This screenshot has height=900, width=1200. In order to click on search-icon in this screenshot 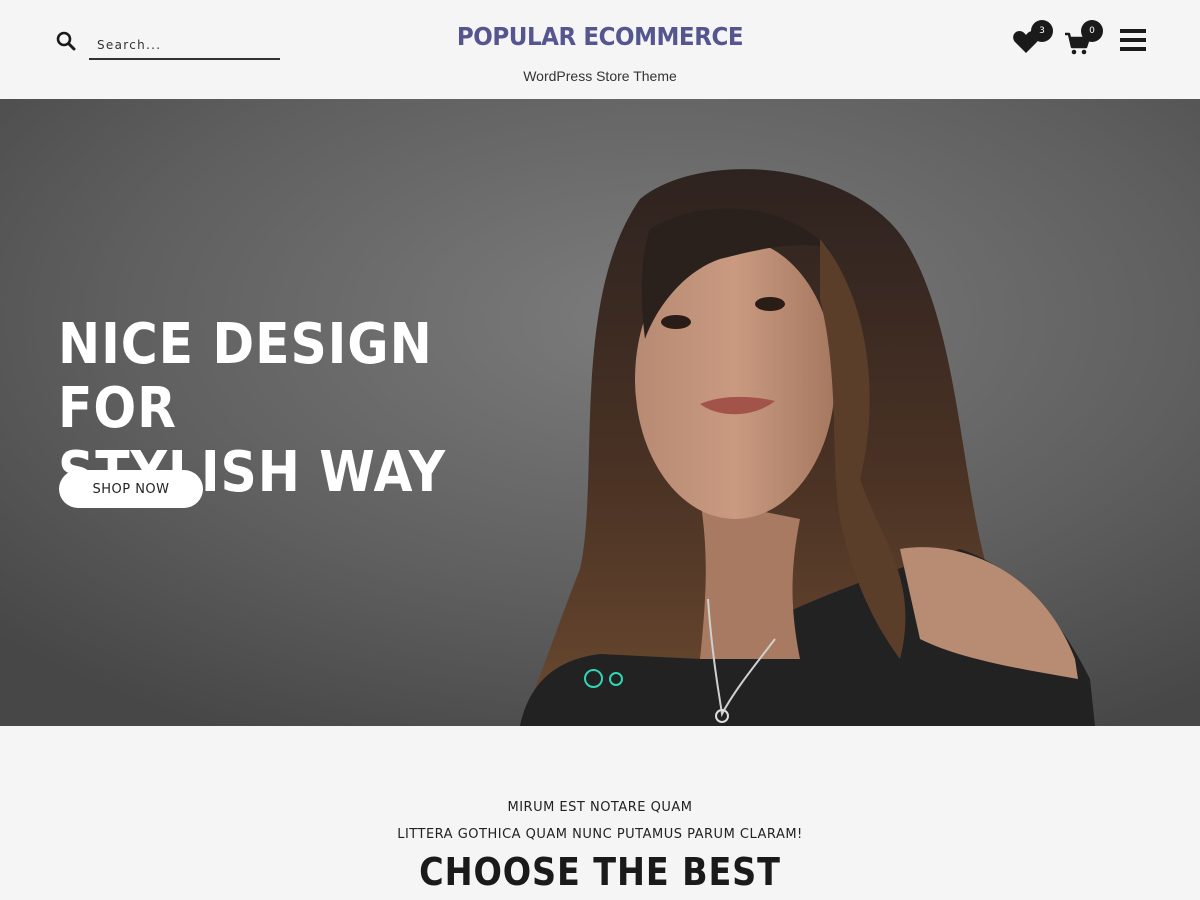, I will do `click(66, 41)`.